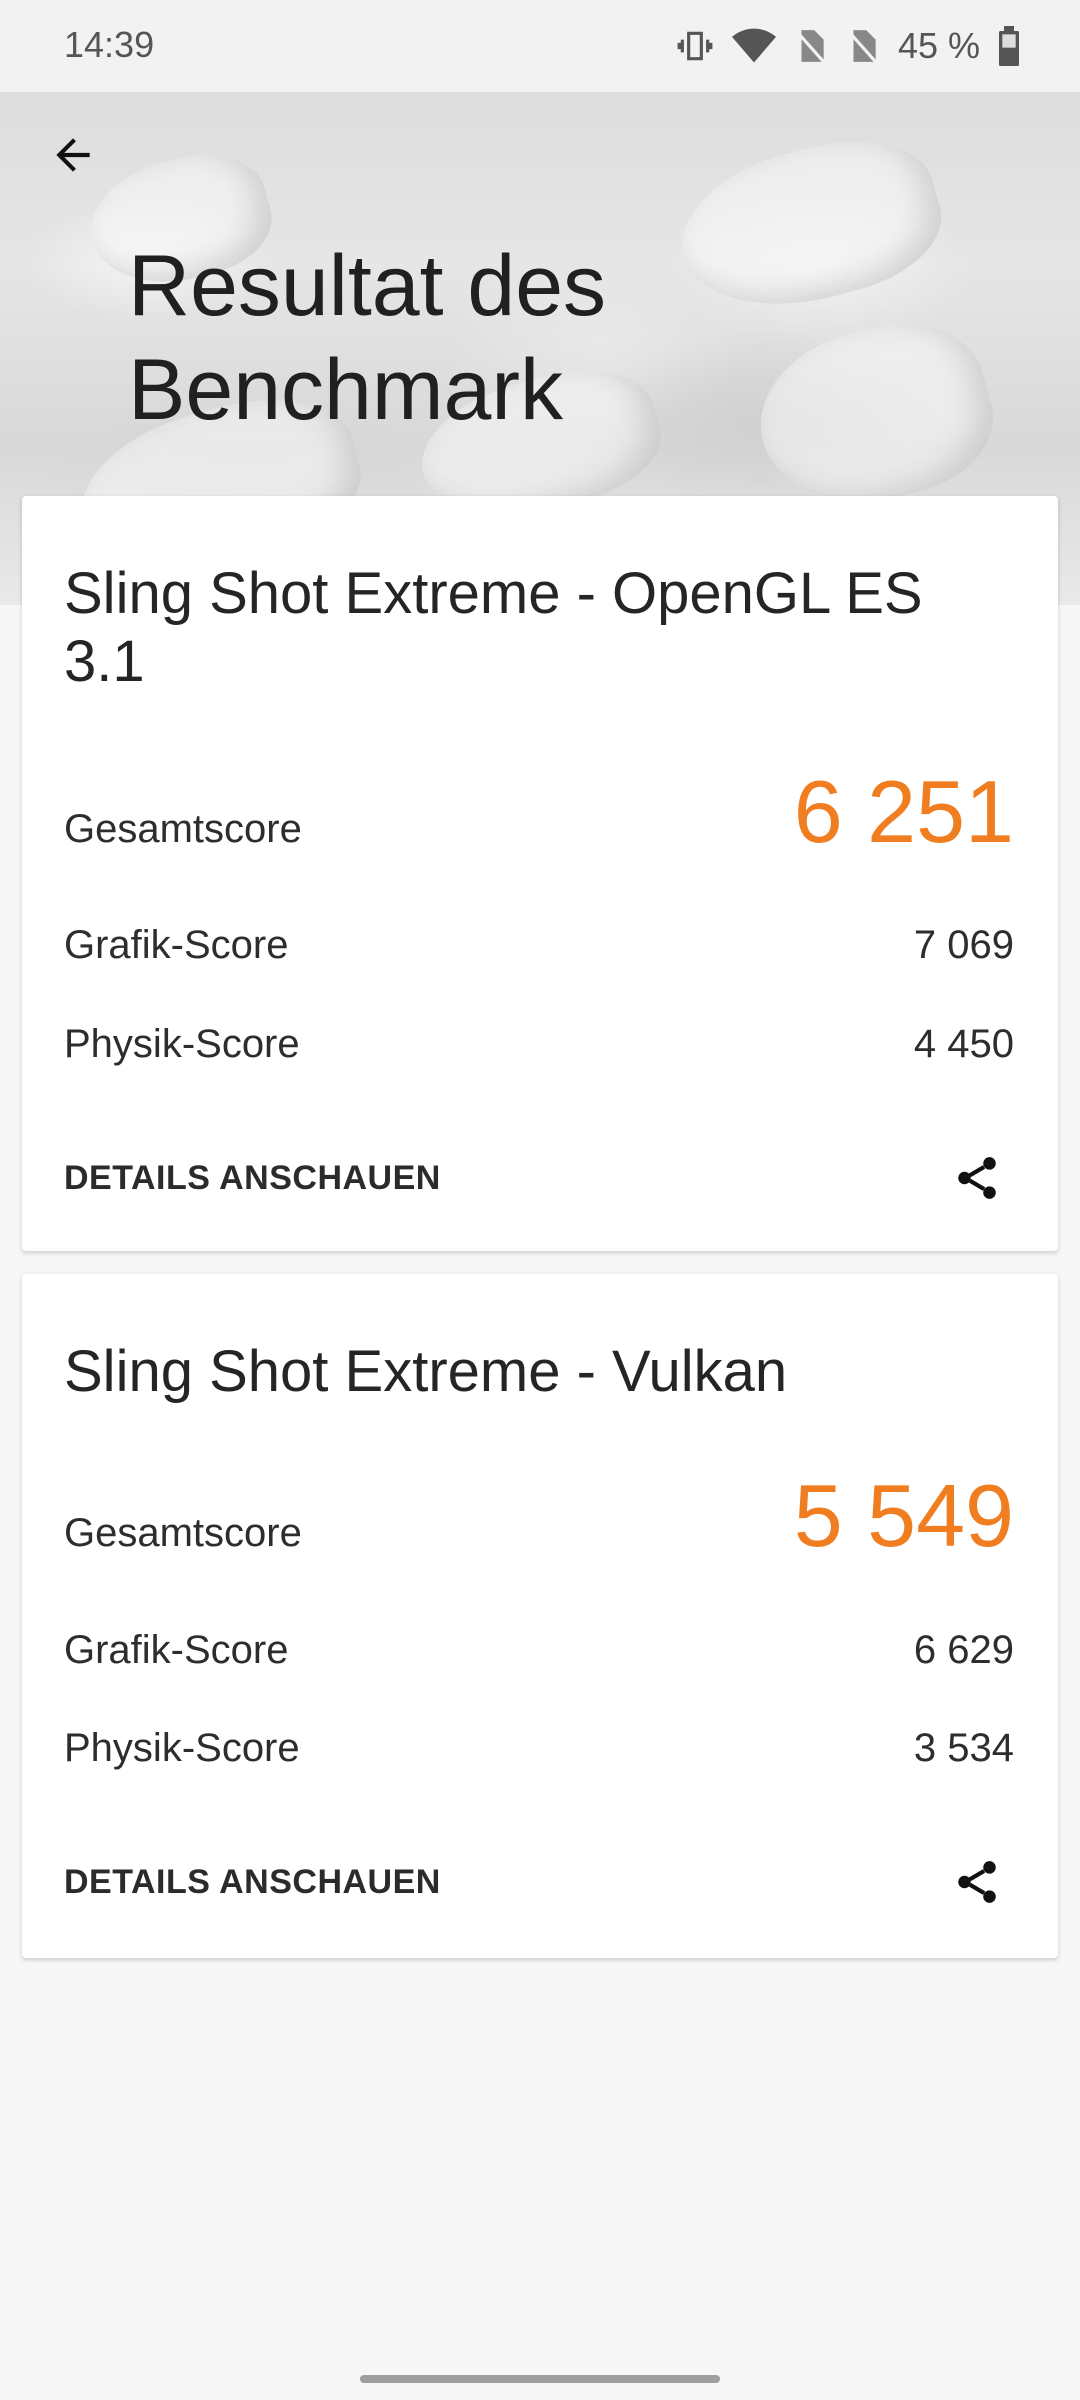 The image size is (1080, 2400). What do you see at coordinates (367, 338) in the screenshot?
I see `page-title: Resultat des Benchmark` at bounding box center [367, 338].